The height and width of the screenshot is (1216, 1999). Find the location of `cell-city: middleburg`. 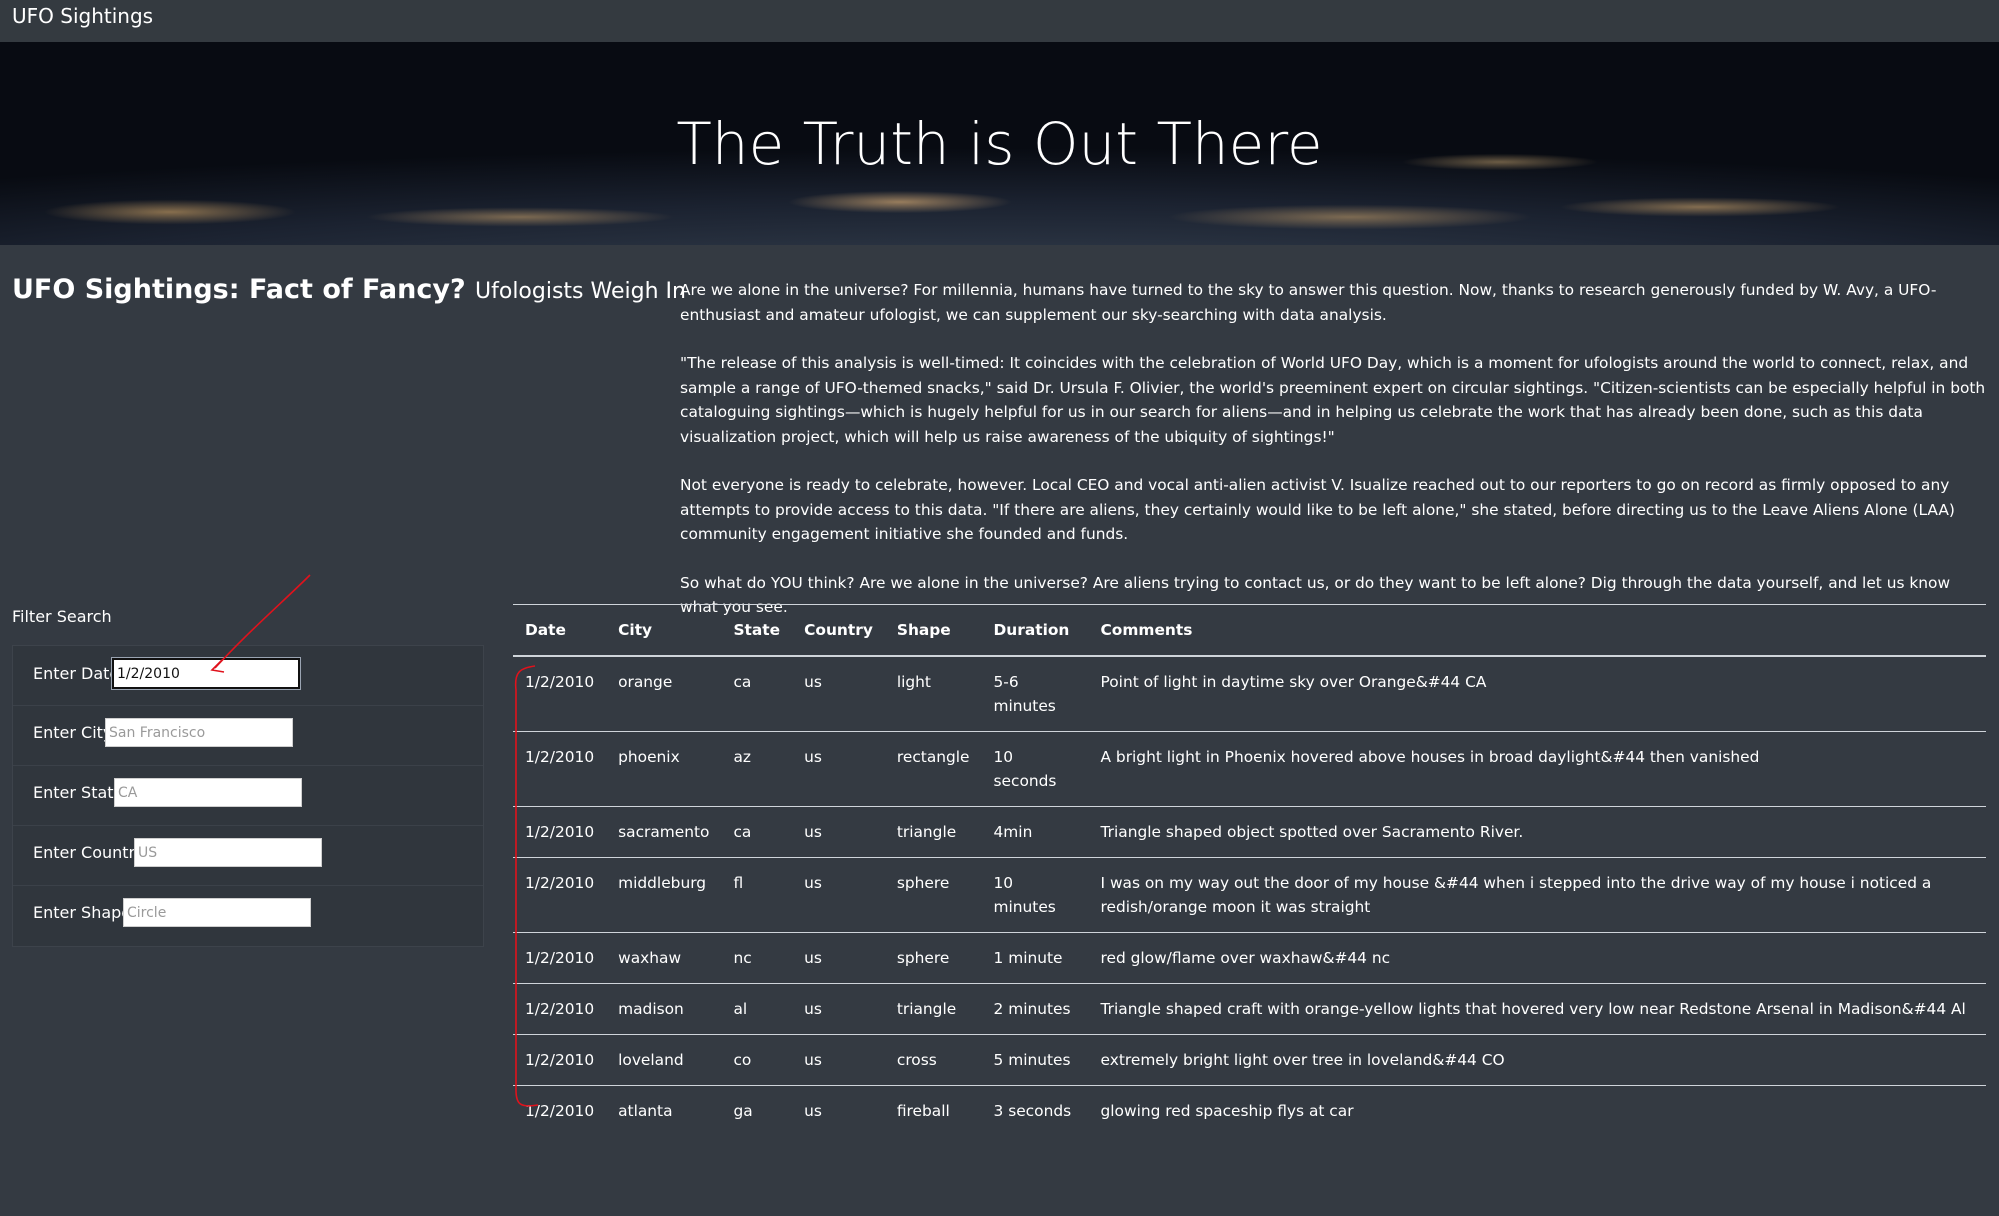

cell-city: middleburg is located at coordinates (664, 895).